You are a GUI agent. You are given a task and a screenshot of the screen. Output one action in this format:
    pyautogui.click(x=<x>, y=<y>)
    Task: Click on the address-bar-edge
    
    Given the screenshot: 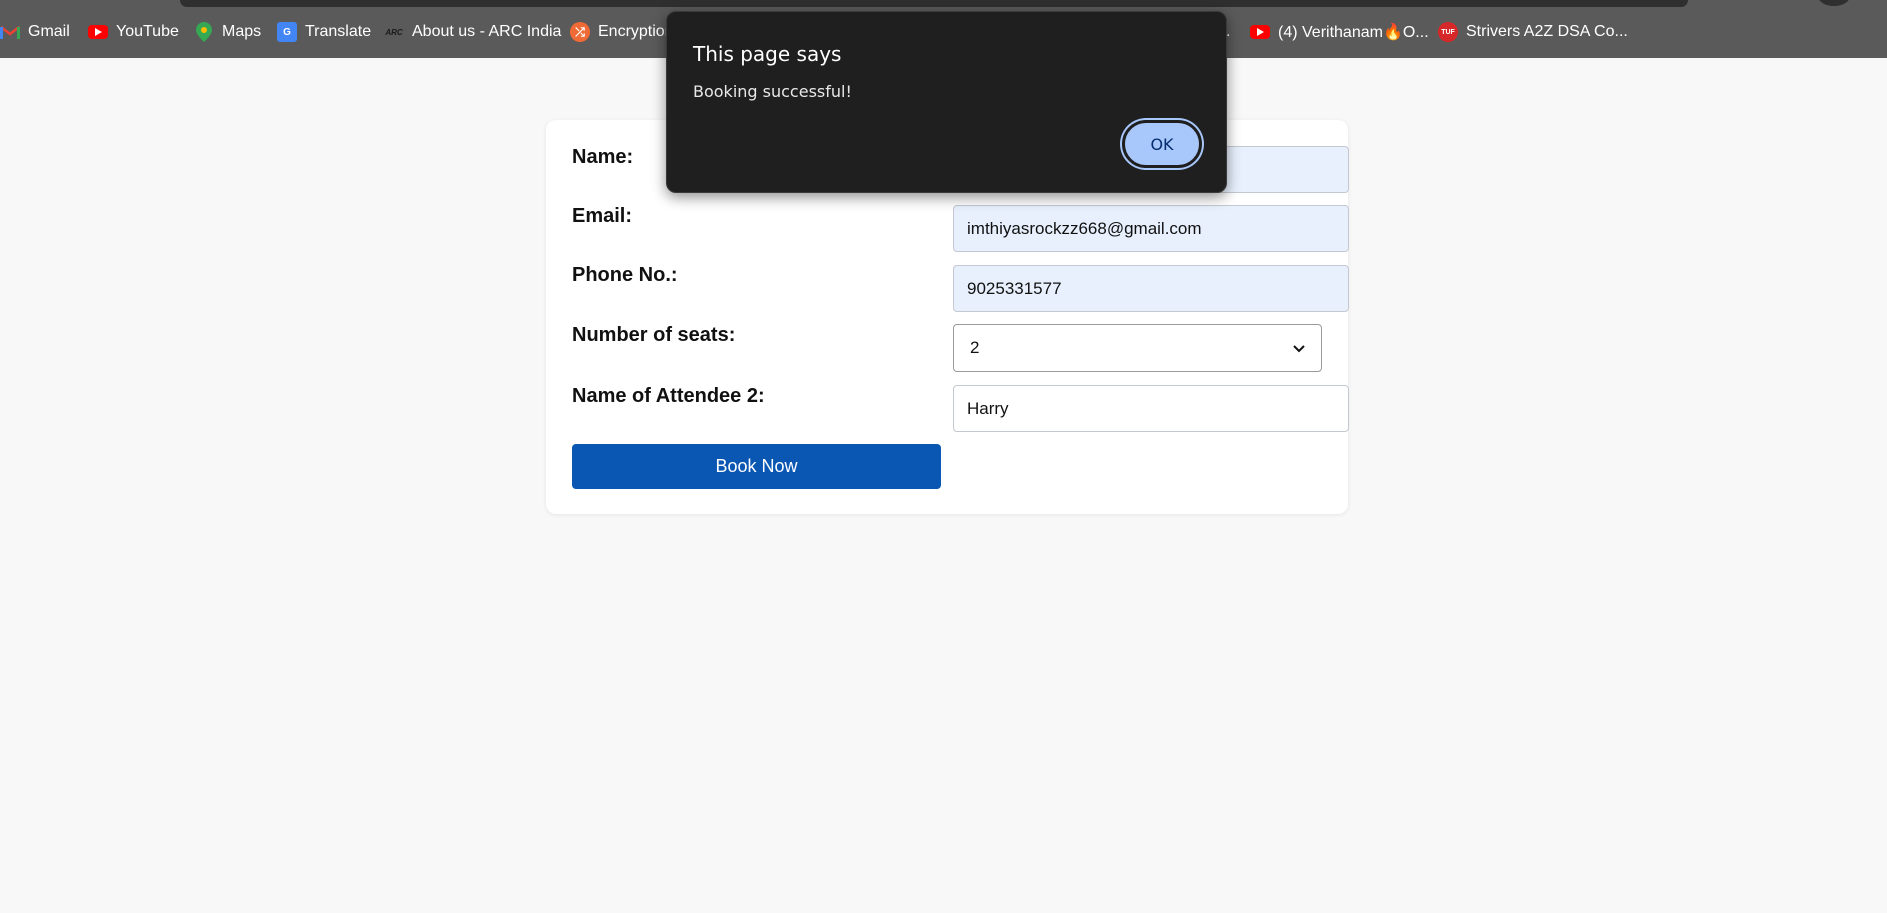 What is the action you would take?
    pyautogui.click(x=934, y=3)
    